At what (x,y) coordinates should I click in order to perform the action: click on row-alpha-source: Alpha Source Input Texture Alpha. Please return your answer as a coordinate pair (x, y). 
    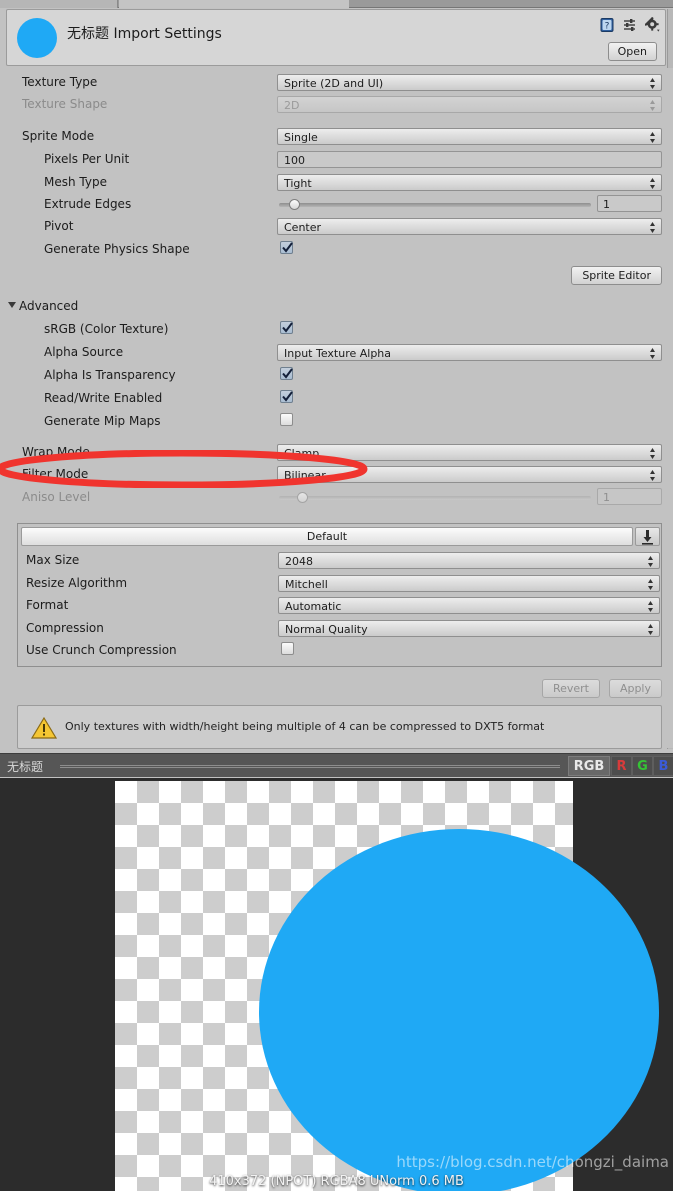
    Looking at the image, I should click on (336, 353).